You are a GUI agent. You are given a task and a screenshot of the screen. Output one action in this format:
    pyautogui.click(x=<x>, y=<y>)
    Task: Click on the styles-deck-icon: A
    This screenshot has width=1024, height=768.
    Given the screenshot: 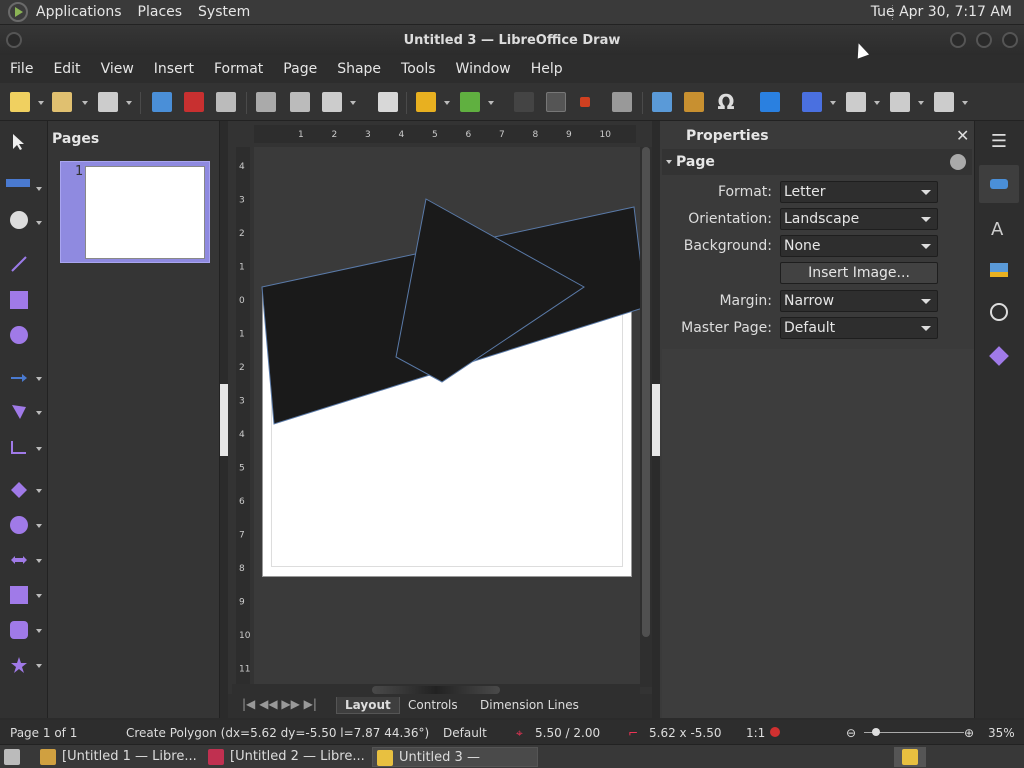 What is the action you would take?
    pyautogui.click(x=999, y=228)
    